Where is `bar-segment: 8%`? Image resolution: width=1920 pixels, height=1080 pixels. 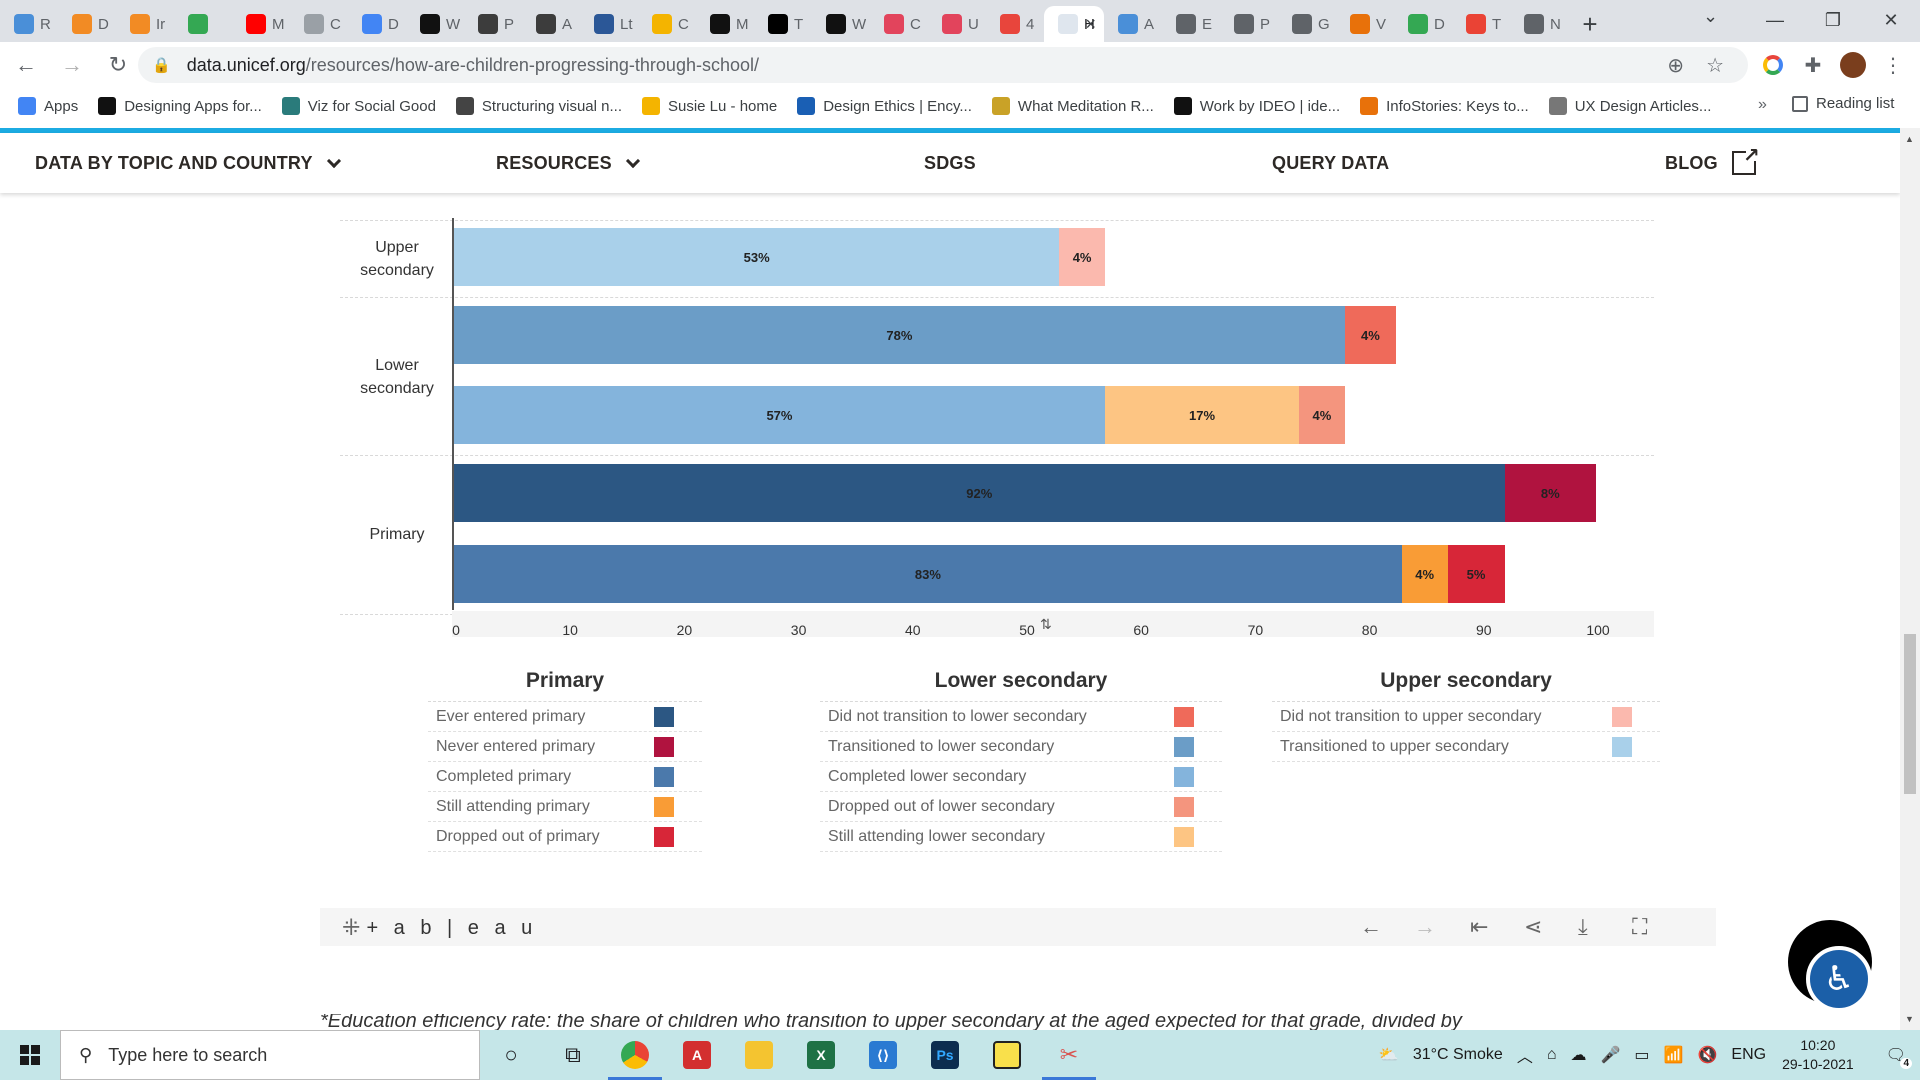
bar-segment: 8% is located at coordinates (1550, 493).